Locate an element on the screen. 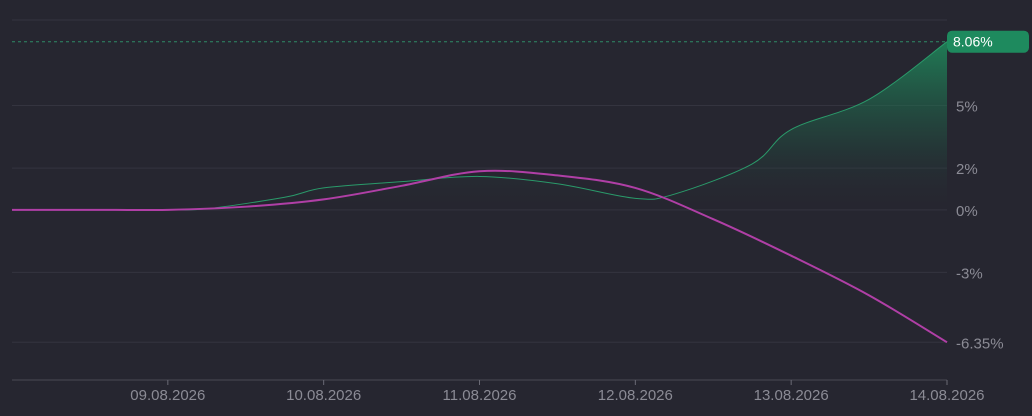 Image resolution: width=1032 pixels, height=416 pixels. y-axis: 5% 2% 0% -3% -6.35% is located at coordinates (980, 226).